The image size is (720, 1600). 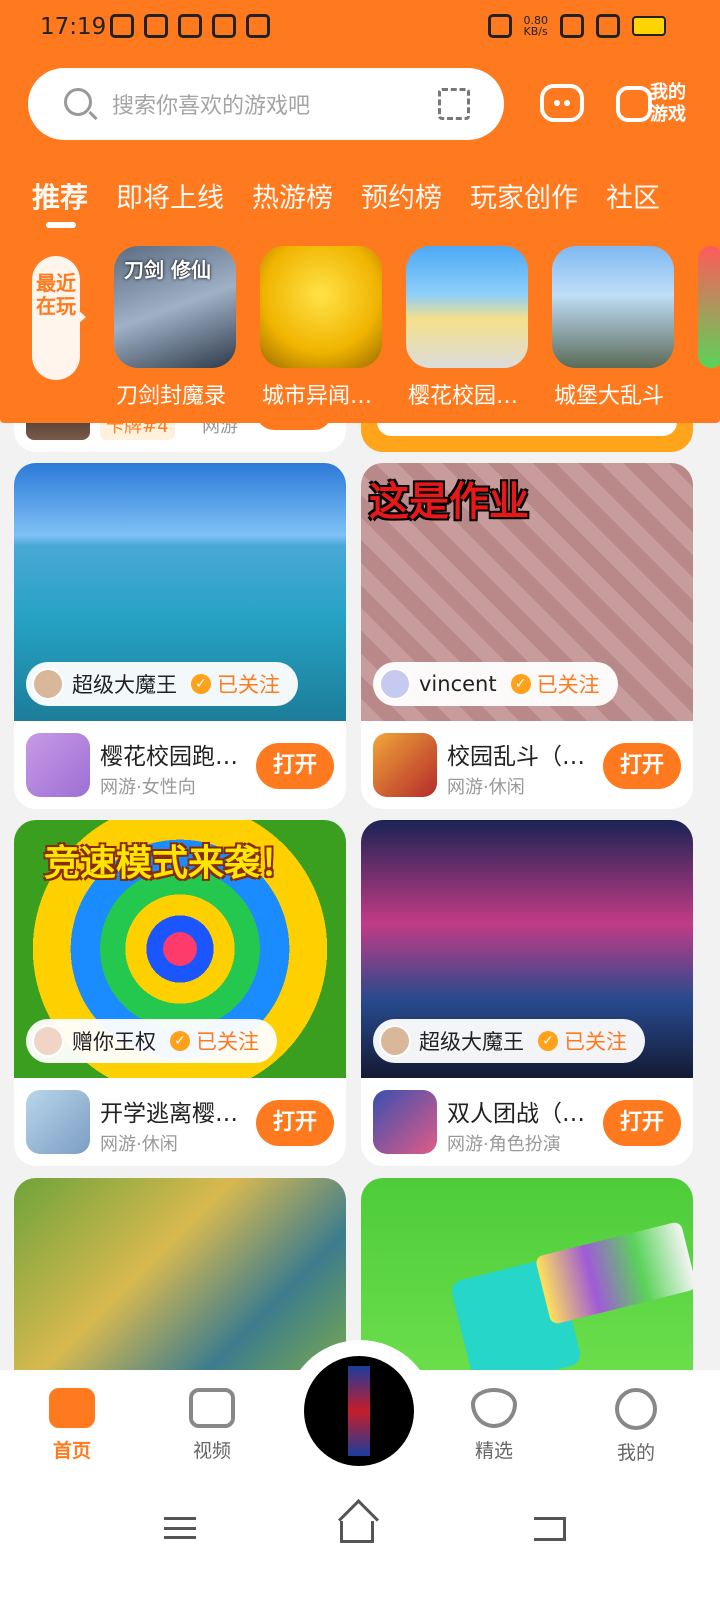 I want to click on game-info: 双人团战（… 网游·角色扮演 打开, so click(x=527, y=1122).